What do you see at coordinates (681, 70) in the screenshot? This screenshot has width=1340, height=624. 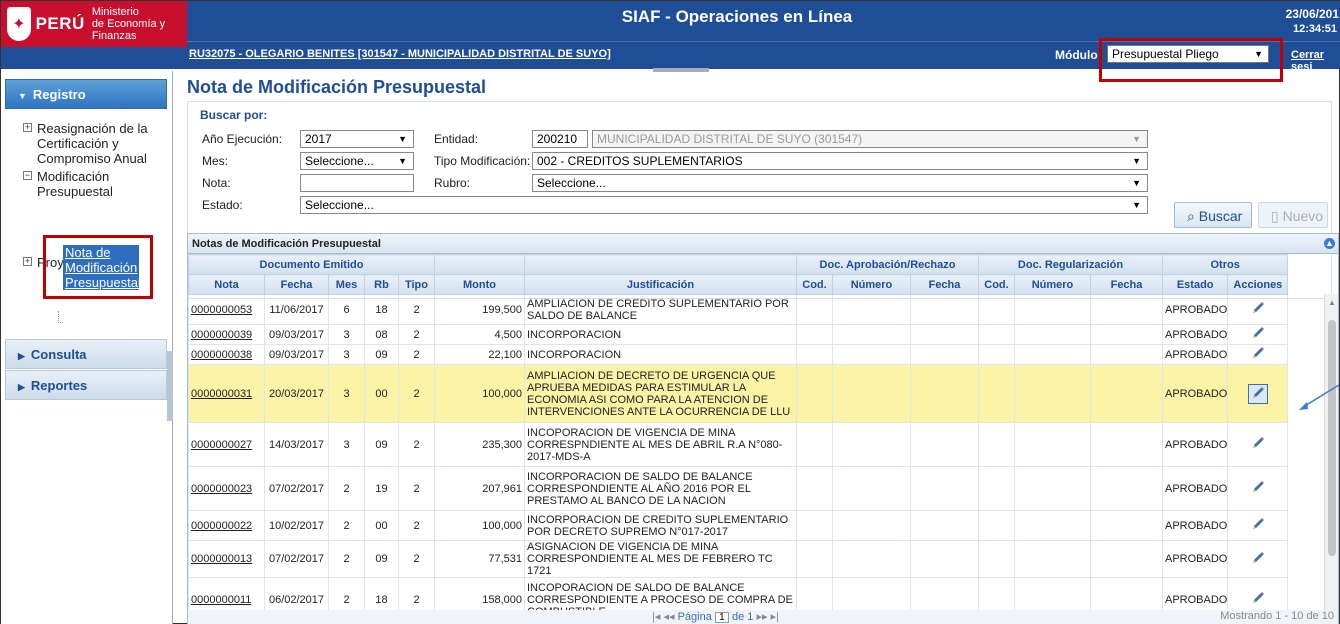 I see `header-collapse-handle` at bounding box center [681, 70].